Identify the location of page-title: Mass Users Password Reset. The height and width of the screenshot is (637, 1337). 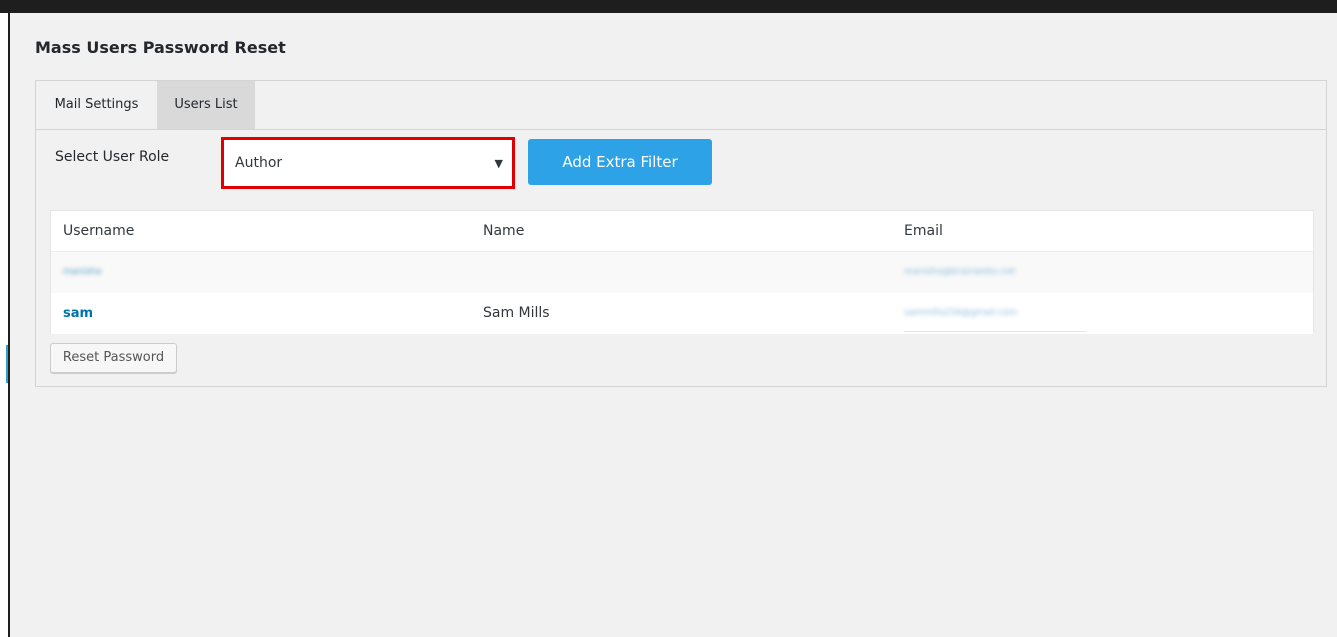
(160, 47).